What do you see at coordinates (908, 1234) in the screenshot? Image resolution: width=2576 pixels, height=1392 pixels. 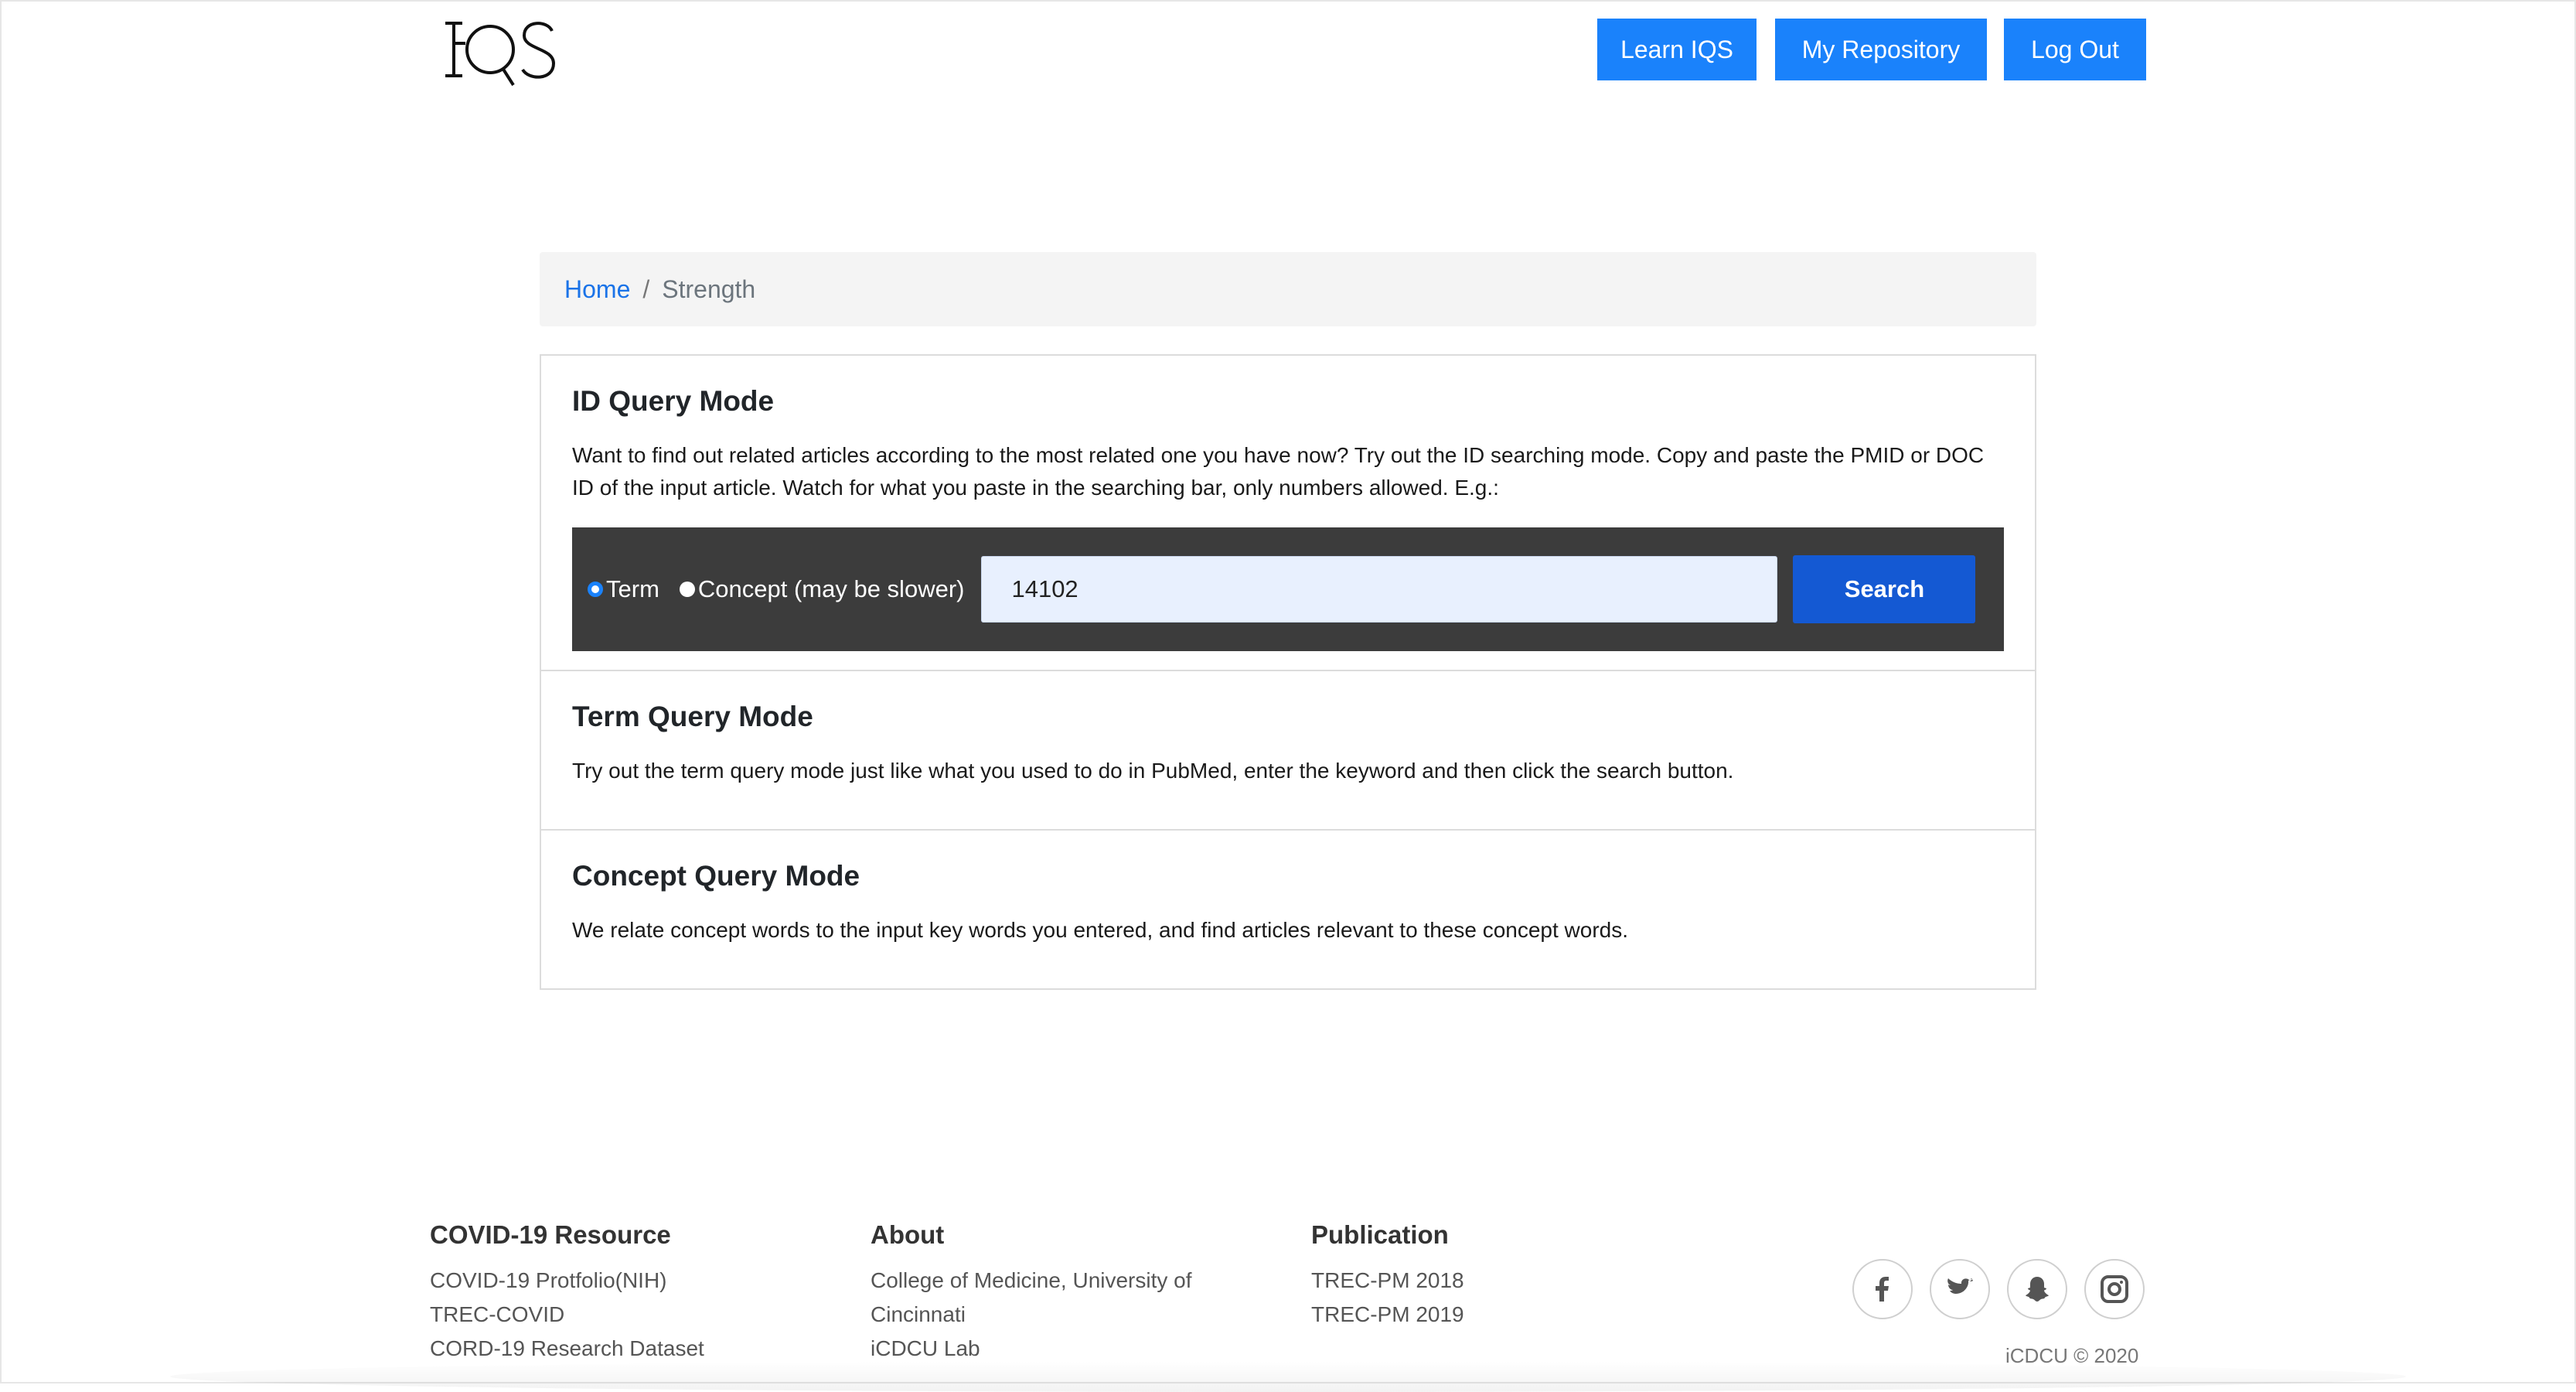 I see `footer-about-title: About` at bounding box center [908, 1234].